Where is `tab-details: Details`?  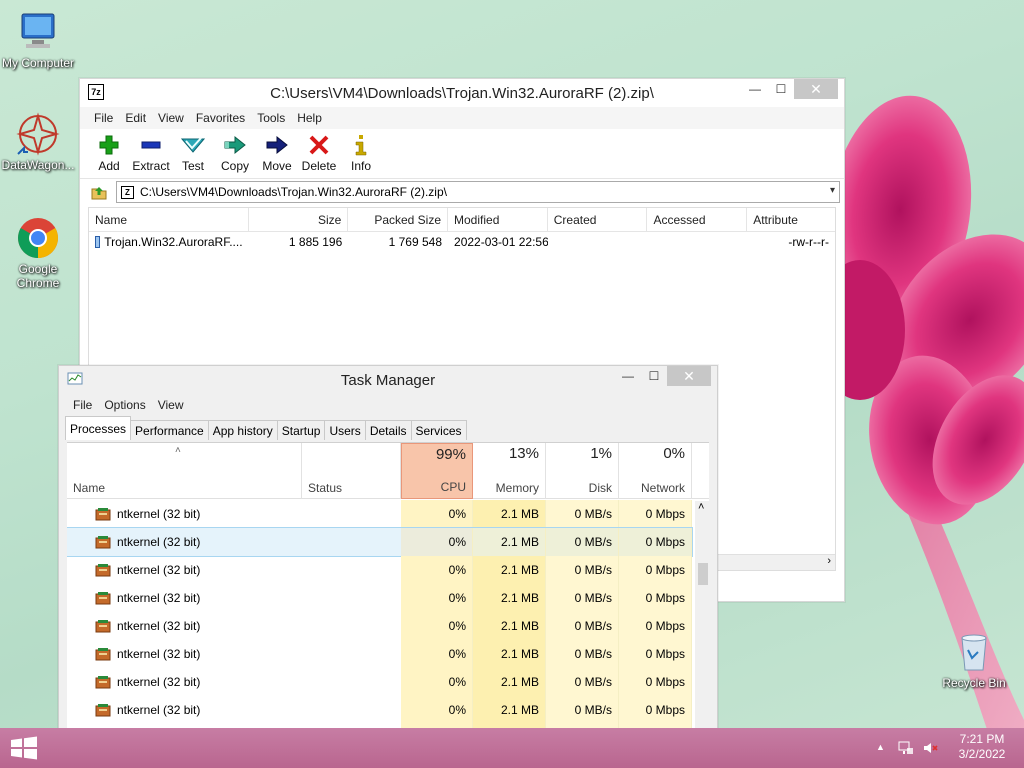 tab-details: Details is located at coordinates (388, 430).